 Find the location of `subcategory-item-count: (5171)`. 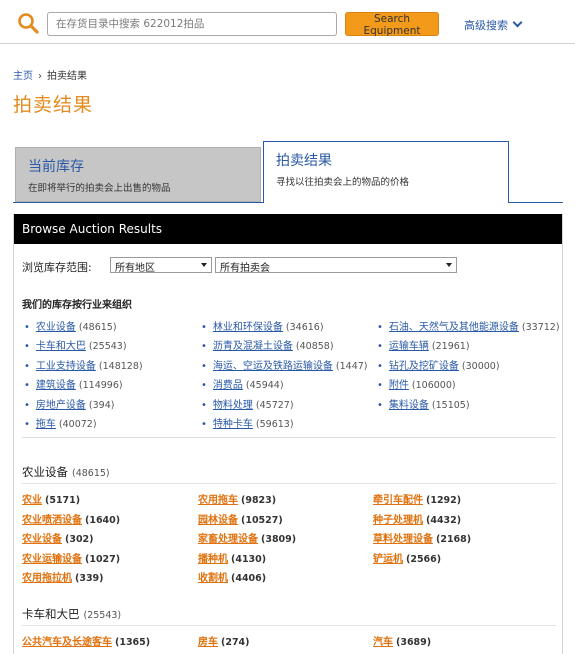

subcategory-item-count: (5171) is located at coordinates (63, 500).